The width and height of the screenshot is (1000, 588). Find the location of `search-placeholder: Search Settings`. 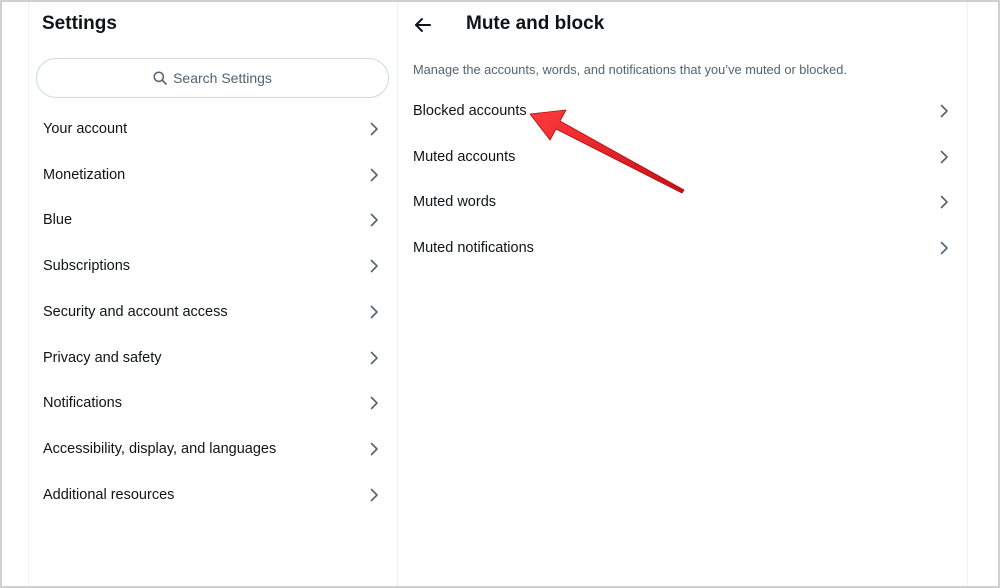

search-placeholder: Search Settings is located at coordinates (222, 78).